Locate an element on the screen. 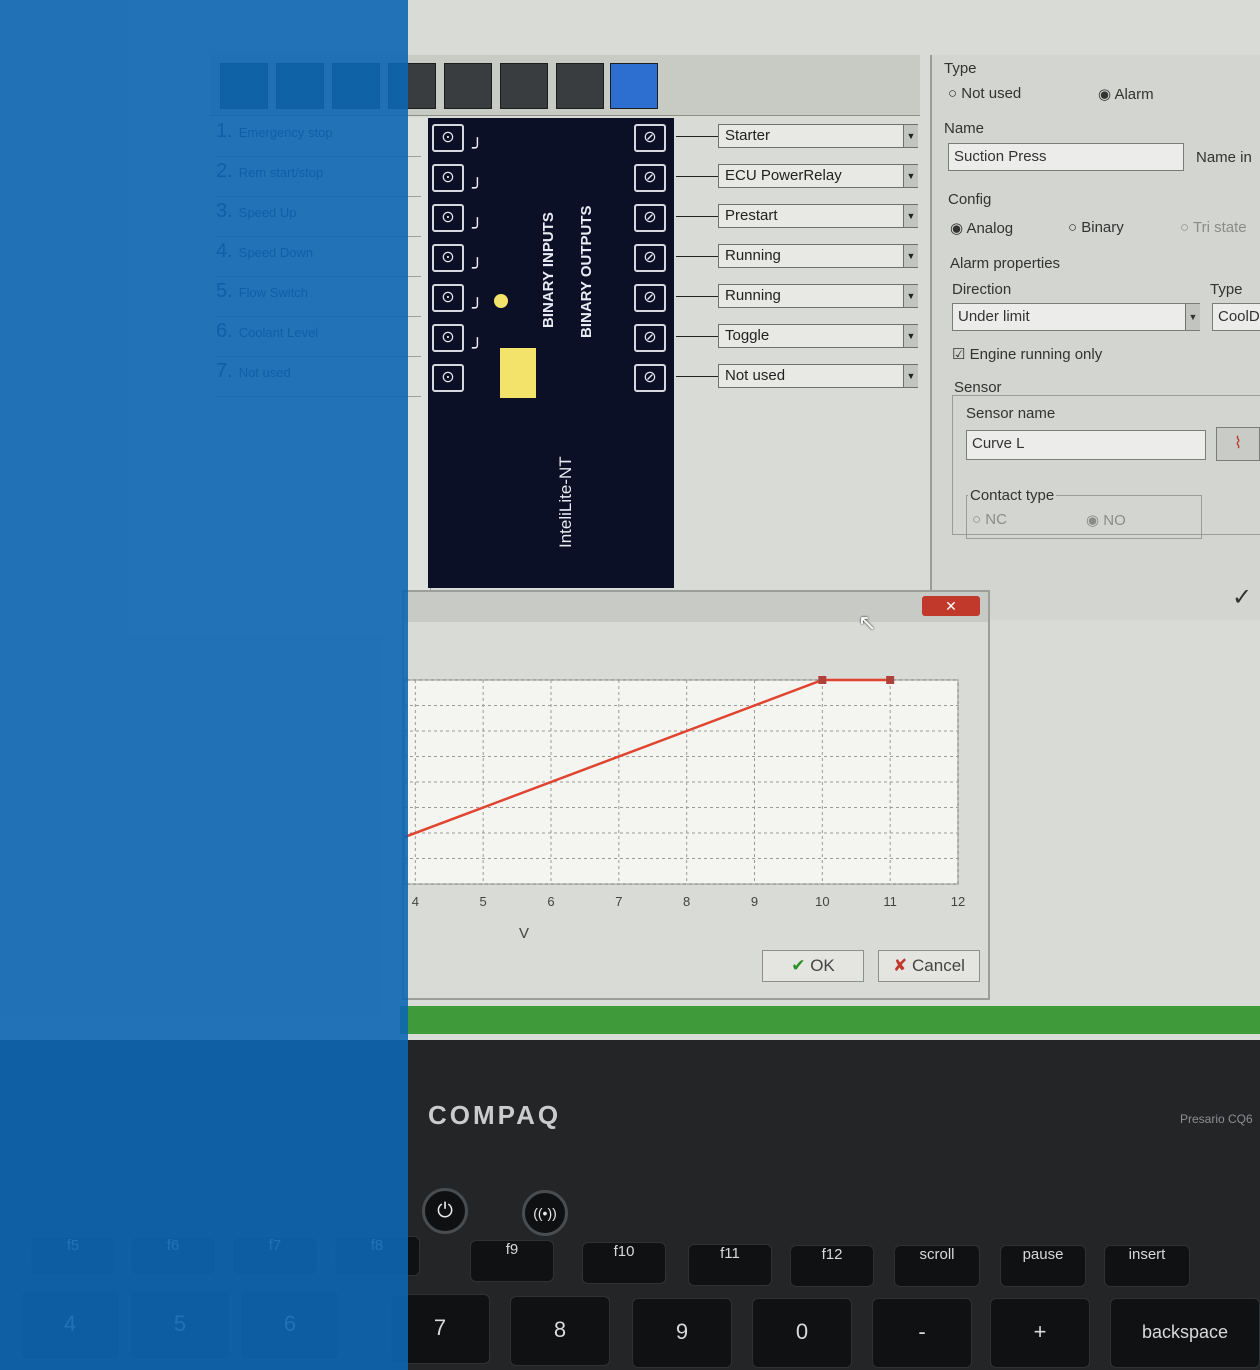 This screenshot has height=1370, width=1260. list-item: 3. Speed Up is located at coordinates (318, 218).